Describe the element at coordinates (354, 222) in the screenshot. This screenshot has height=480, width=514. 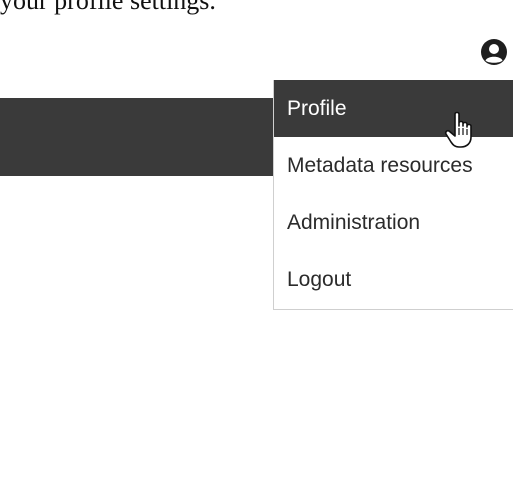
I see `menu-item-label: Administration` at that location.